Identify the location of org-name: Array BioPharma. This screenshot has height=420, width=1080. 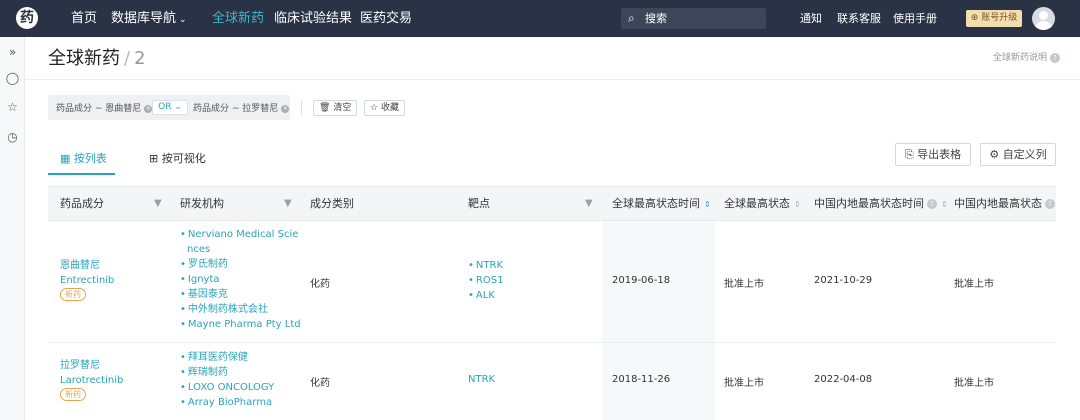
(230, 402).